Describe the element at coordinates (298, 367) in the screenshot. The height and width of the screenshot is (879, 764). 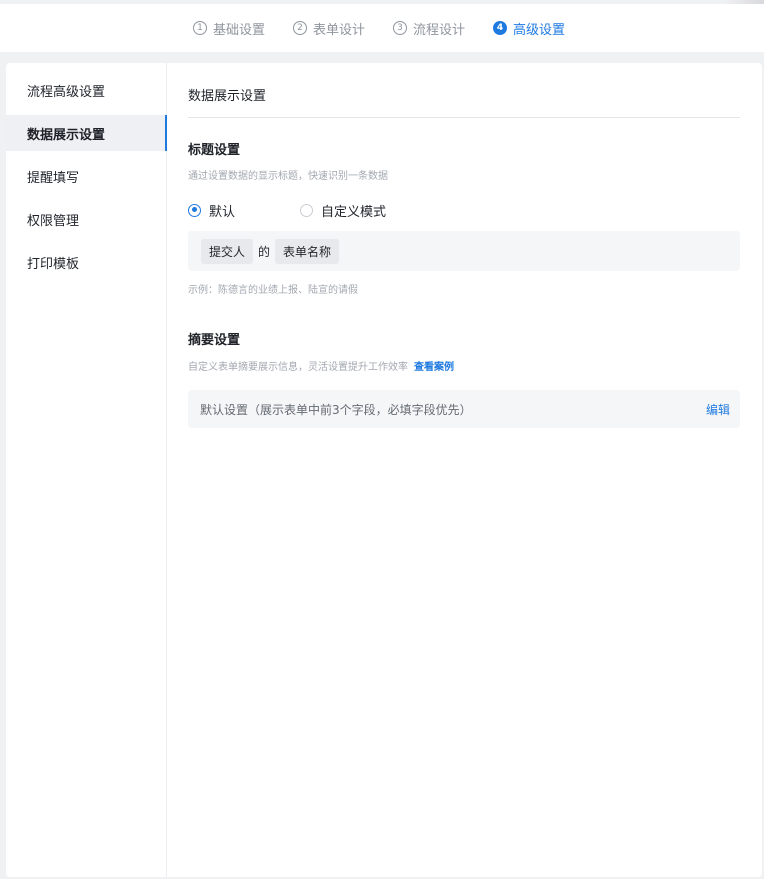
I see `summary-settings-description: 自定义表单摘要展示信息，灵活设置提升工作效率` at that location.